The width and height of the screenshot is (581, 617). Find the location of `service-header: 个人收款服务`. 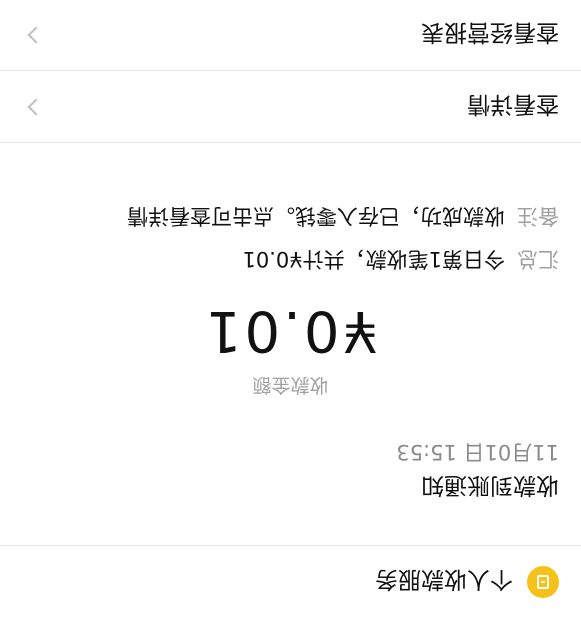

service-header: 个人收款服务 is located at coordinates (290, 582).